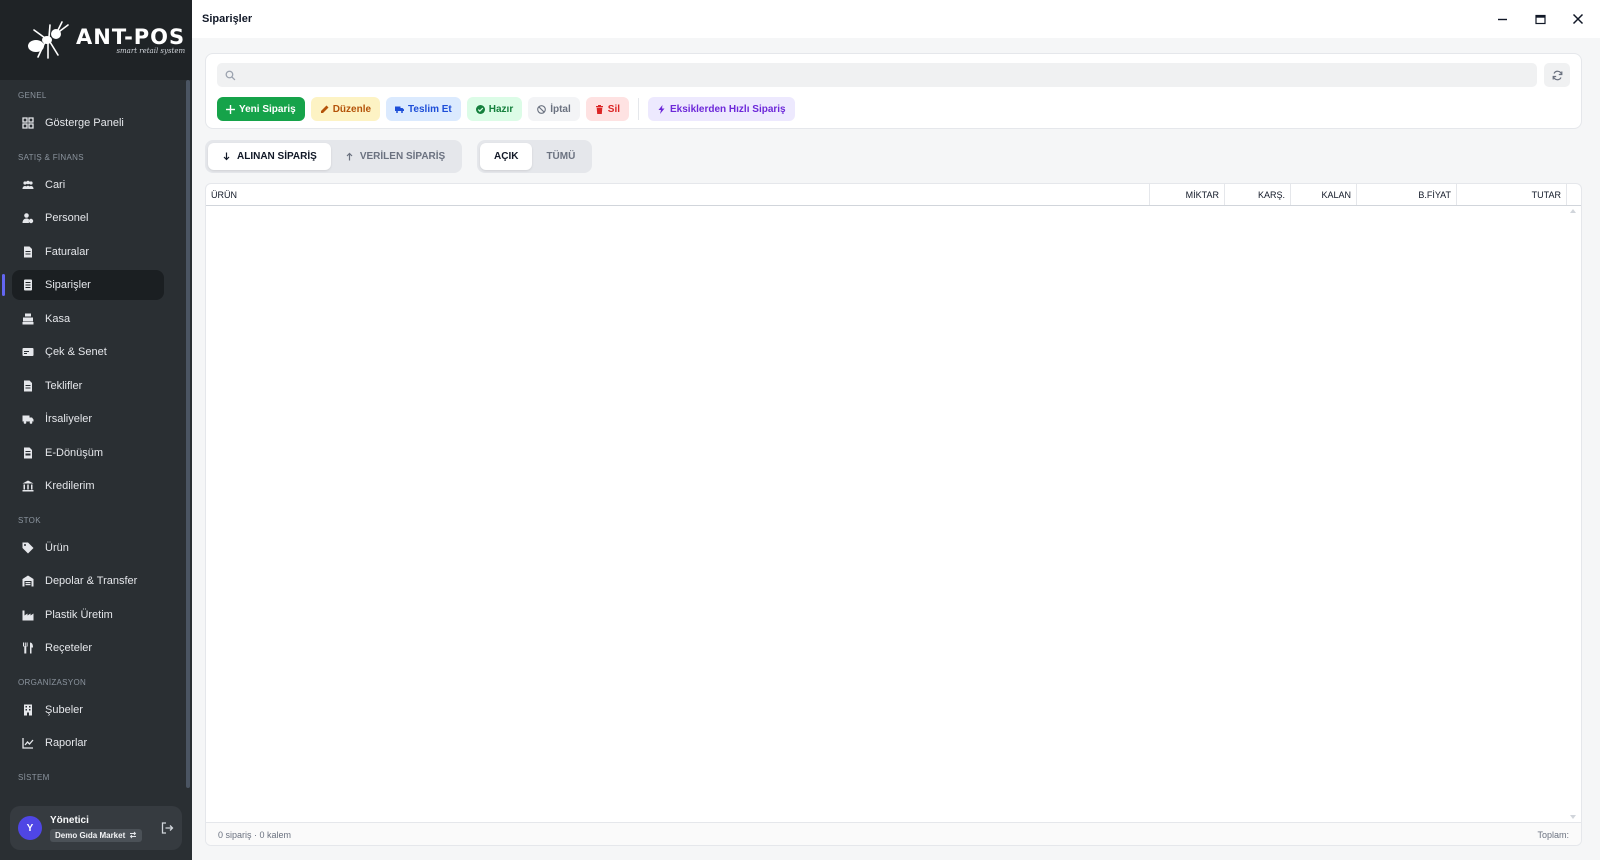 Image resolution: width=1600 pixels, height=860 pixels. Describe the element at coordinates (88, 615) in the screenshot. I see `sidebar-item-plastik: Plastik Üretim` at that location.